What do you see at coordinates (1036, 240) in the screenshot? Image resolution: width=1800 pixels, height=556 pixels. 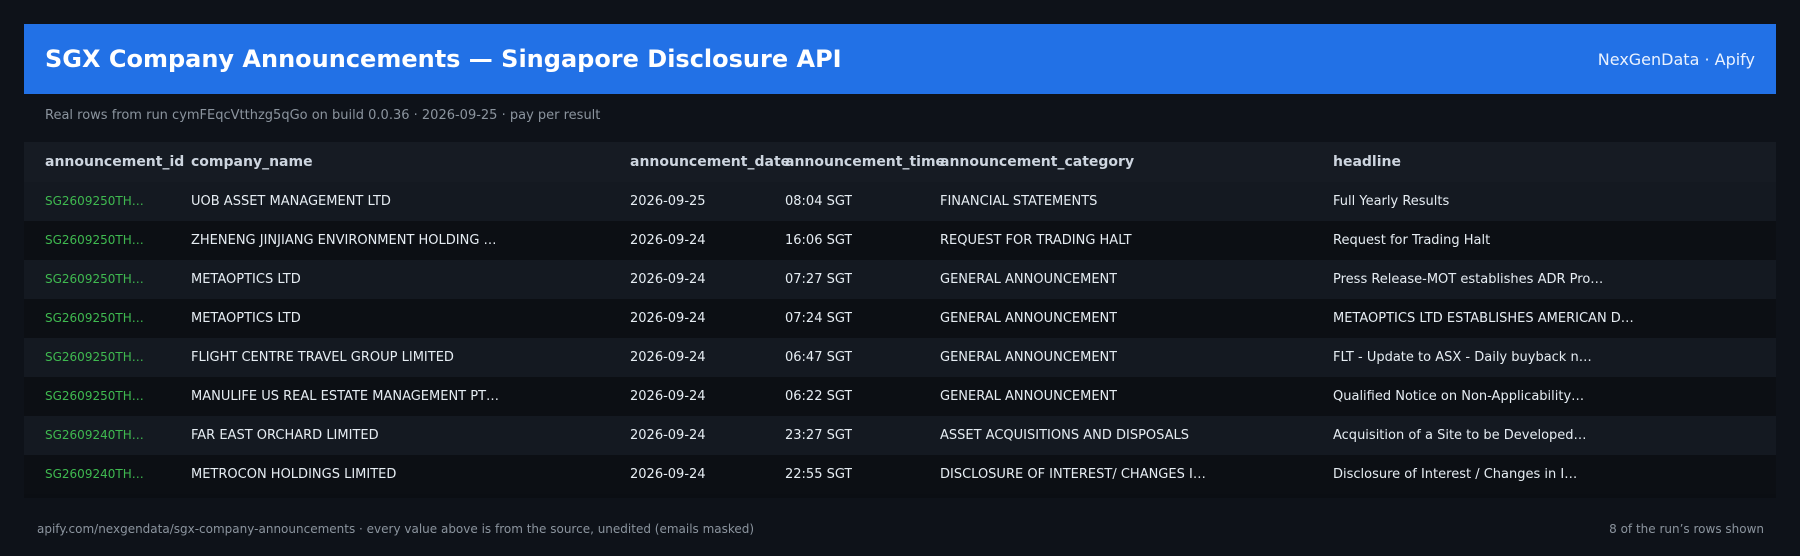 I see `cell-announcement-category: REQUEST FOR TRADING HALT` at bounding box center [1036, 240].